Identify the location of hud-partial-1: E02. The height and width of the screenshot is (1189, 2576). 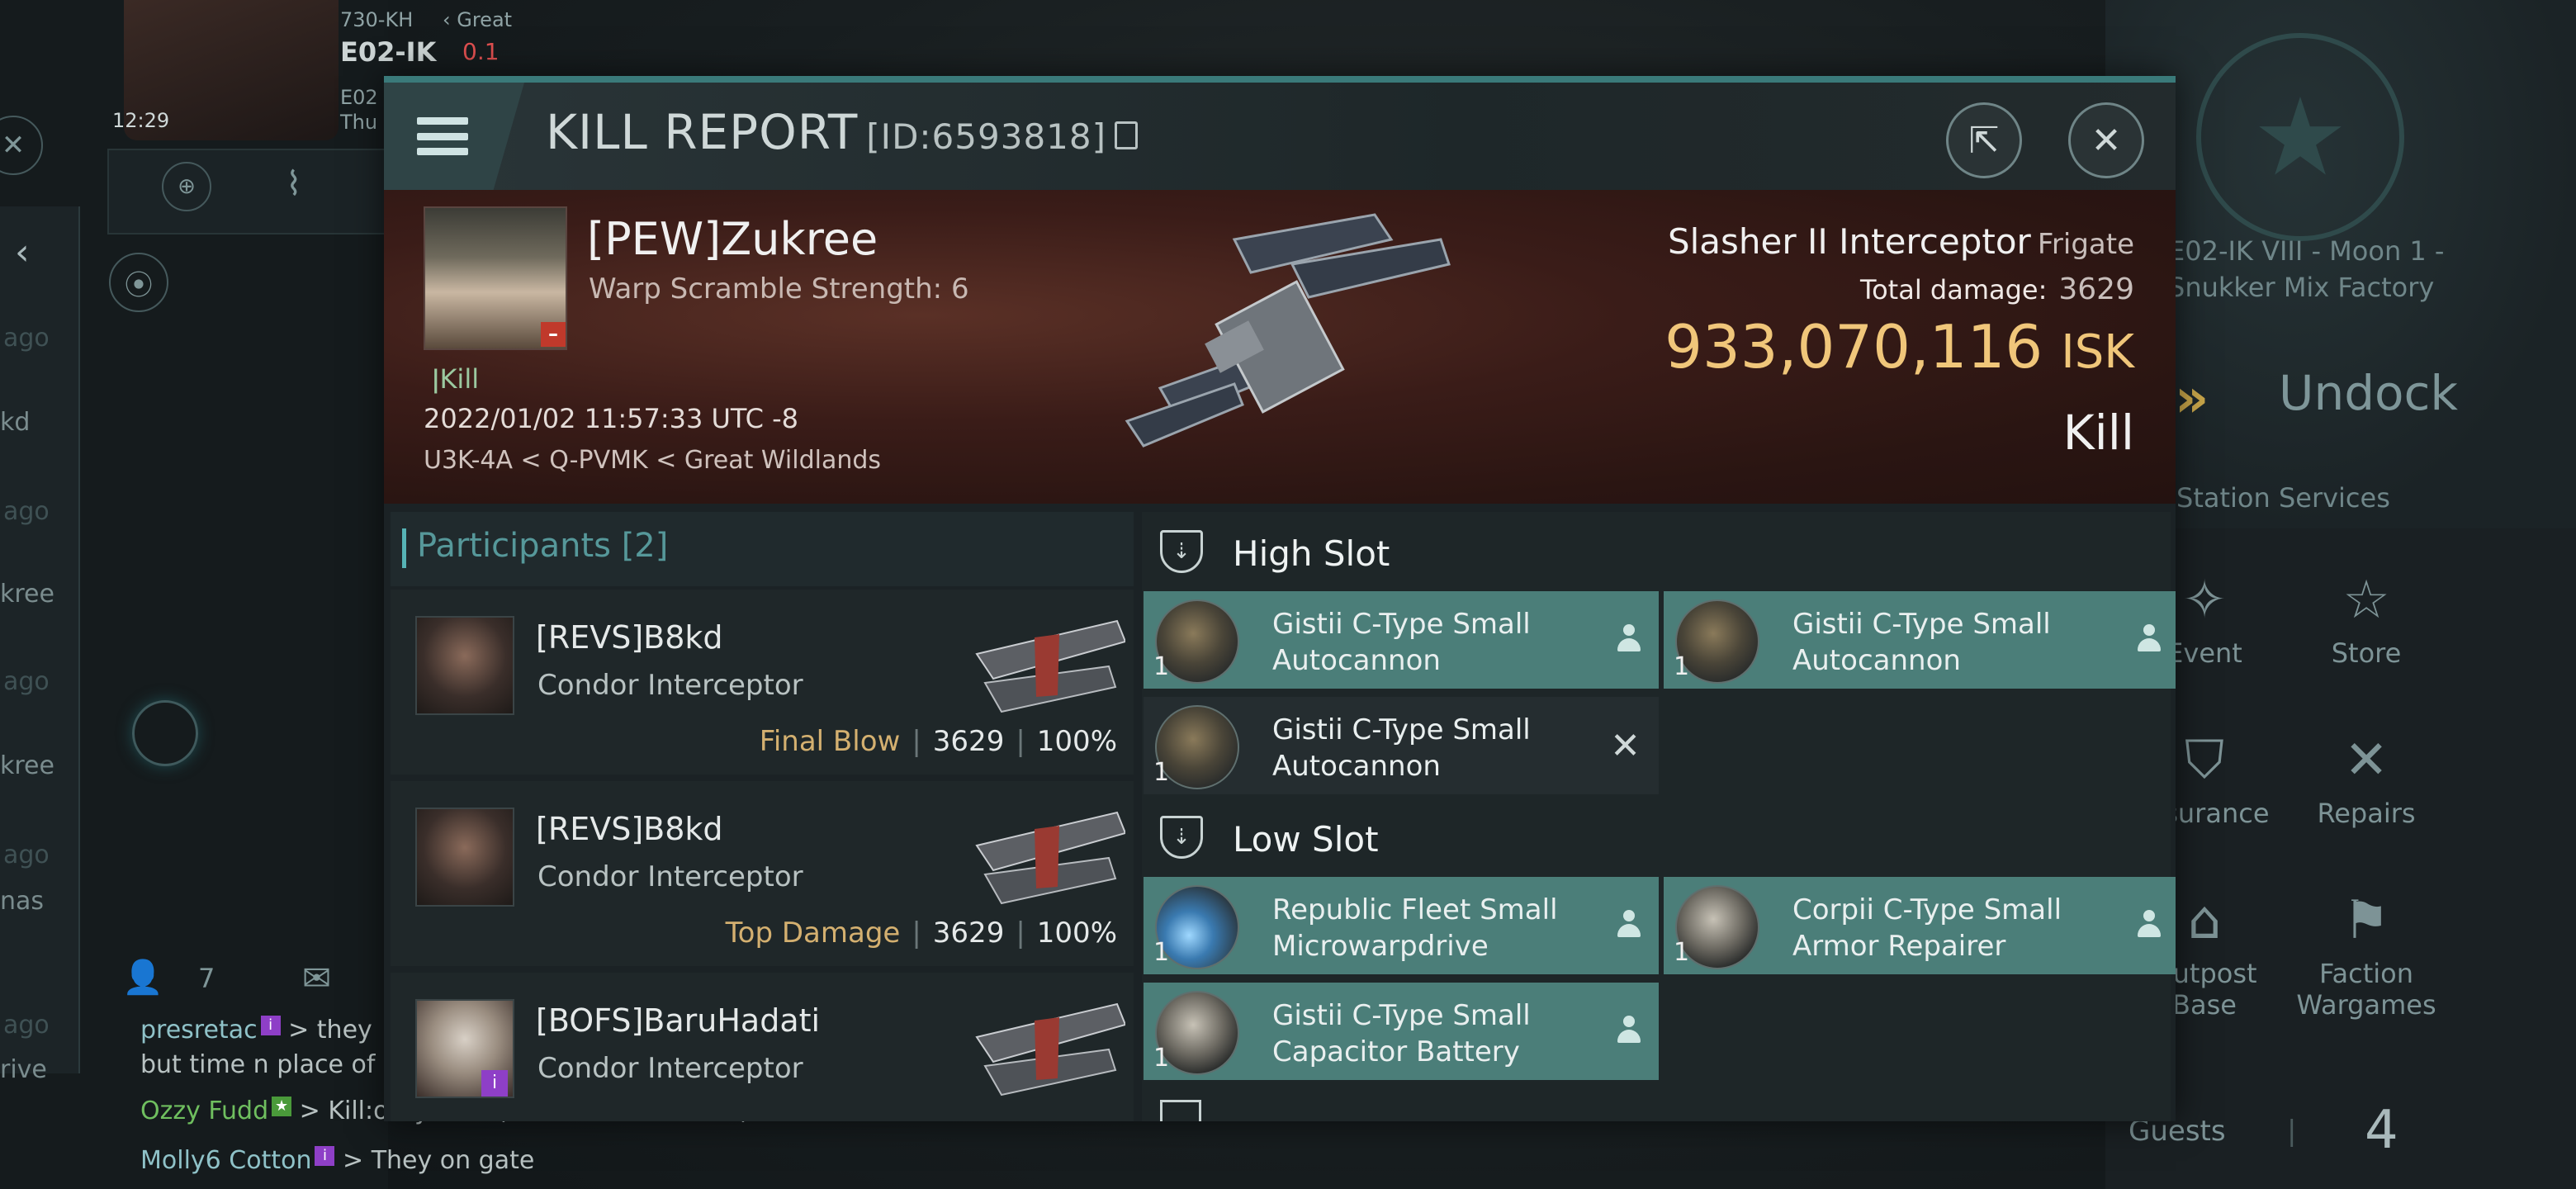
(359, 97).